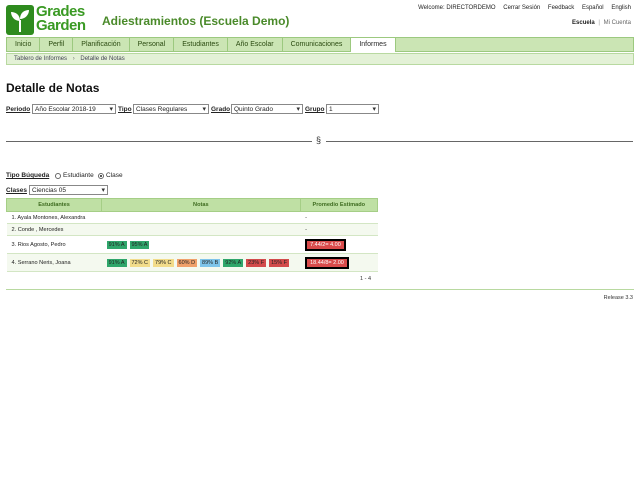 The image size is (640, 480). What do you see at coordinates (54, 229) in the screenshot?
I see `student-name: 2. Conde , Mercedes` at bounding box center [54, 229].